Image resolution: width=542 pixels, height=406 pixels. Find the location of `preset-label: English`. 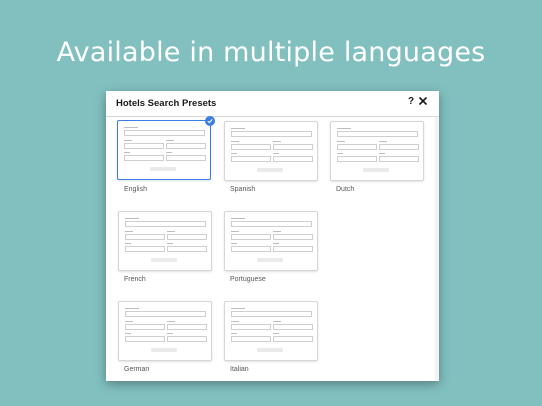

preset-label: English is located at coordinates (135, 189).